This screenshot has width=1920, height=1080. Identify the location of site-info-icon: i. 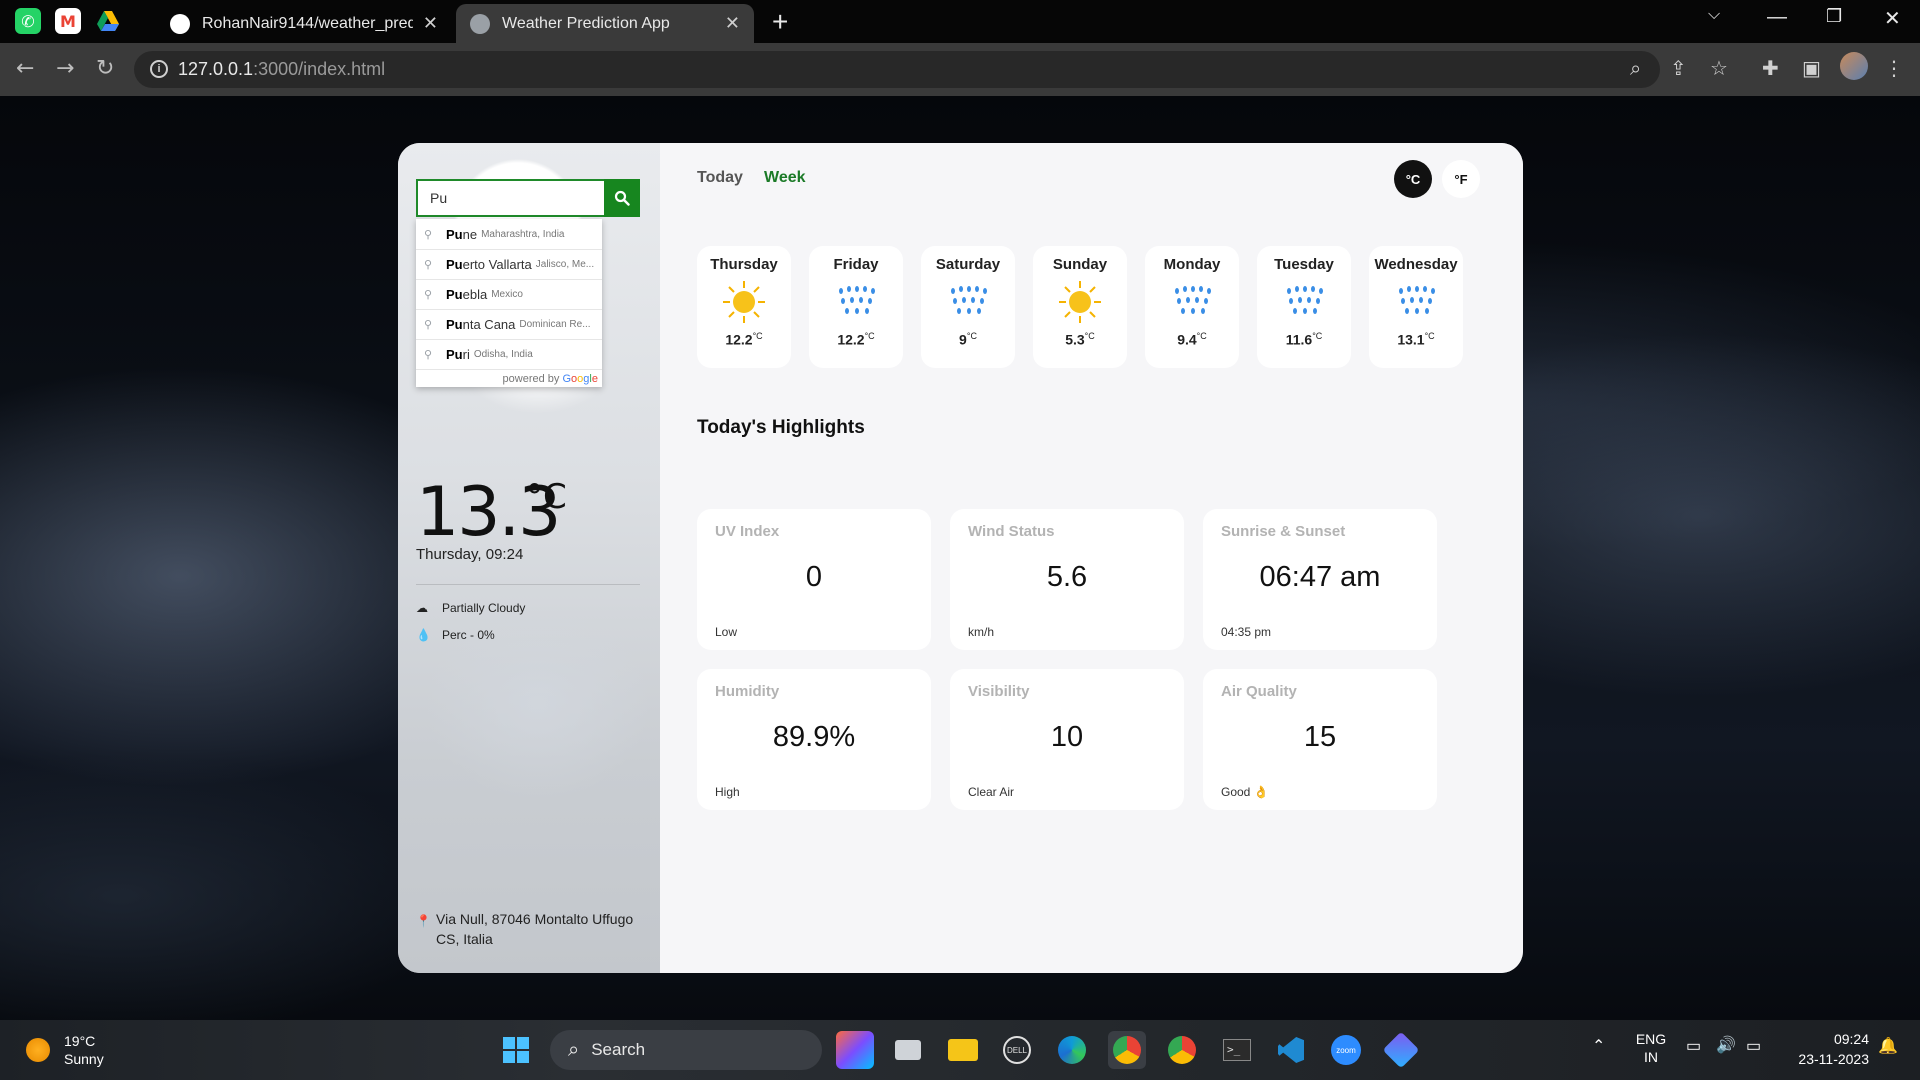
(159, 69).